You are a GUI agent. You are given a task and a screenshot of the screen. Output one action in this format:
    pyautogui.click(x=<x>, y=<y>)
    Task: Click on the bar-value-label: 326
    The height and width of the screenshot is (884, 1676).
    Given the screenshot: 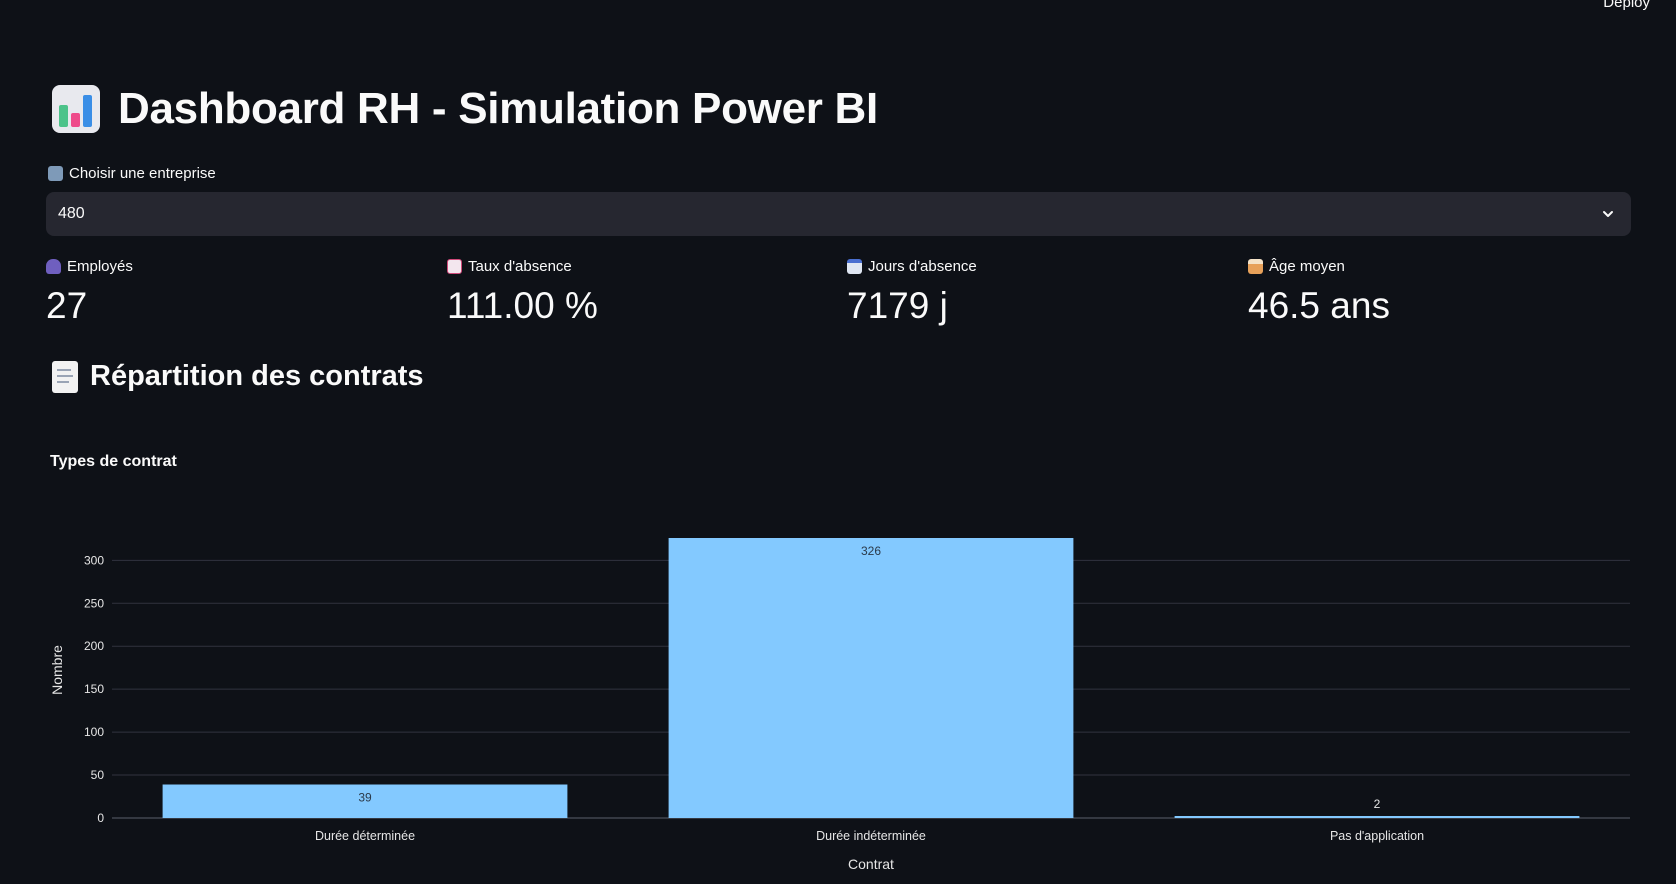 What is the action you would take?
    pyautogui.click(x=871, y=551)
    